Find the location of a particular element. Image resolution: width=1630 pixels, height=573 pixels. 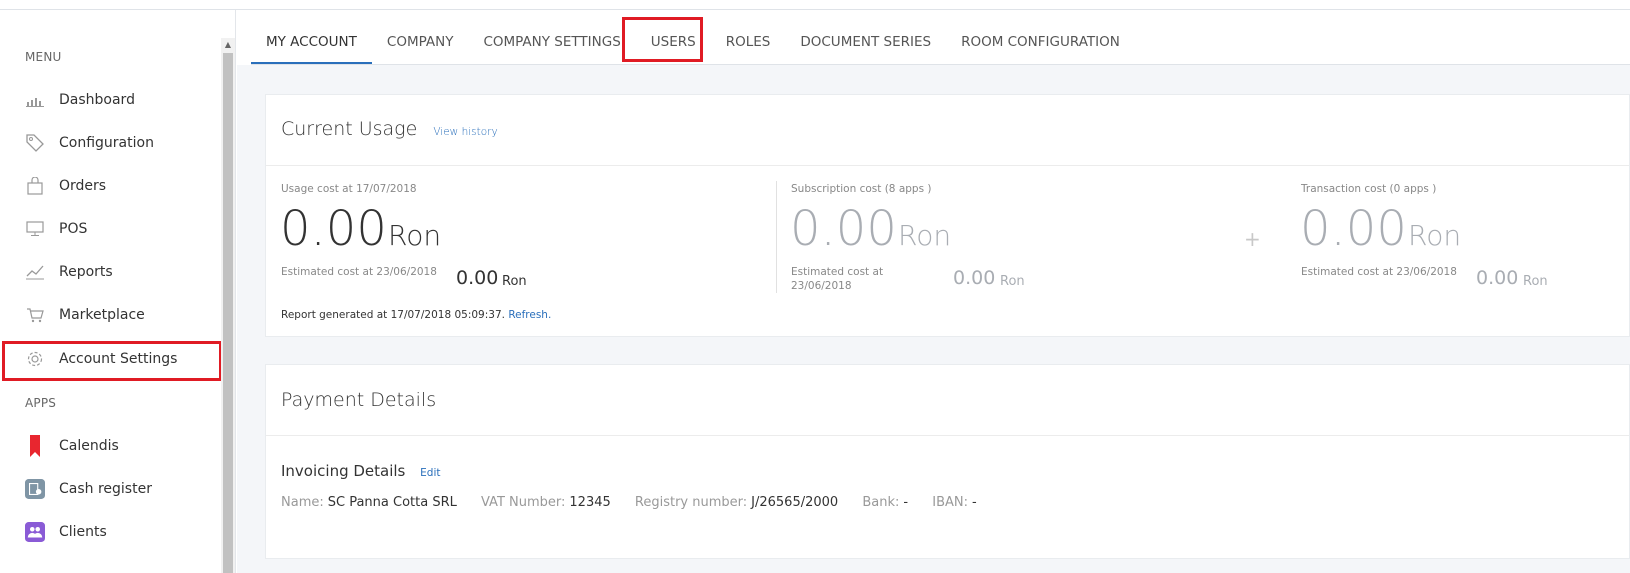

transaction-cost-label: Transaction cost (0 apps ) is located at coordinates (1369, 189).